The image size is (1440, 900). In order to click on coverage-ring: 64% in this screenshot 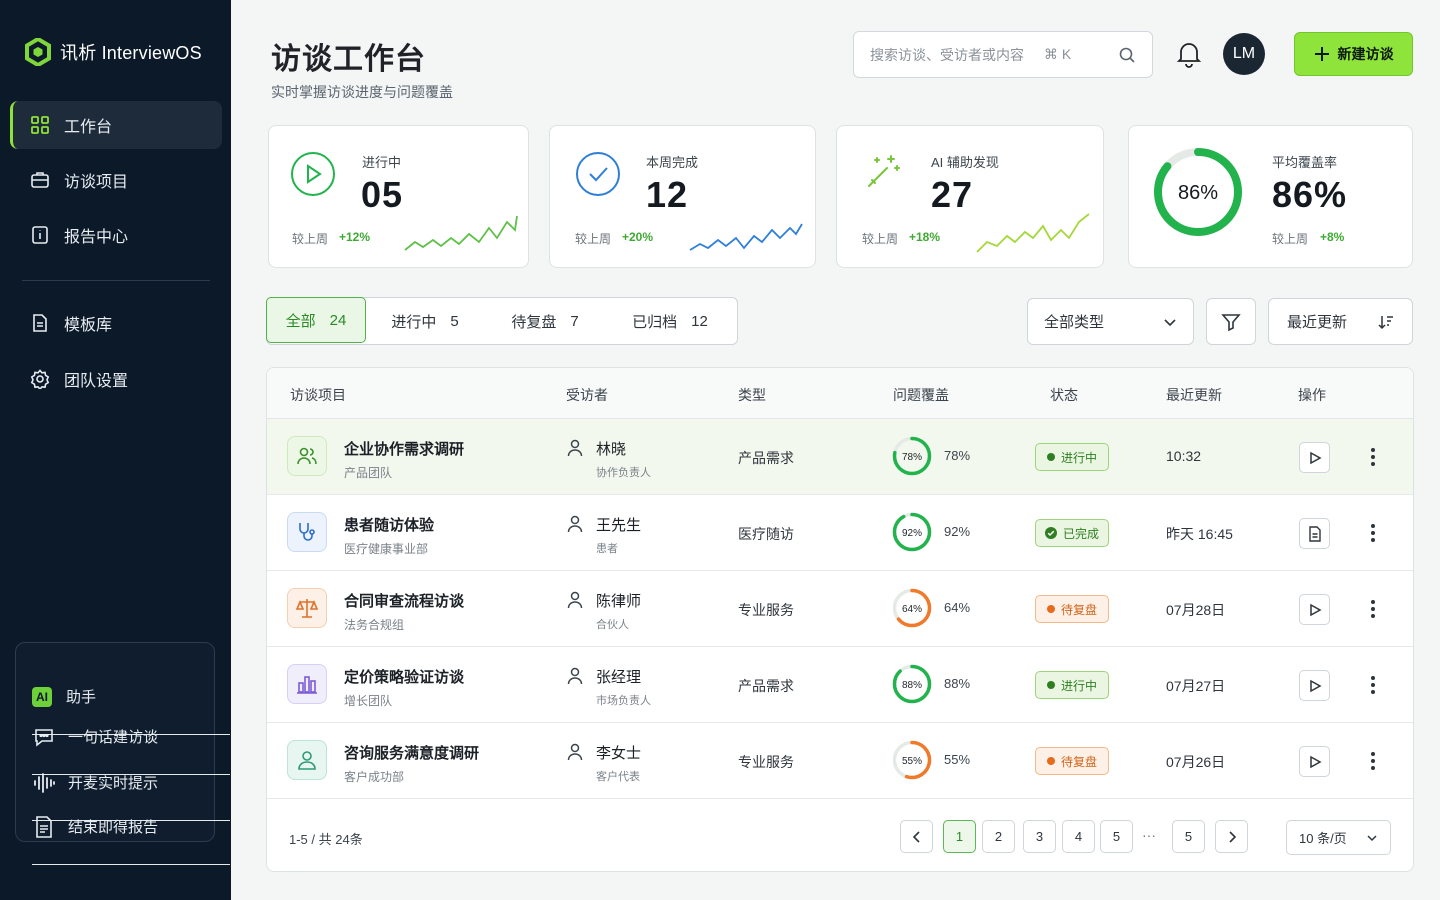, I will do `click(912, 608)`.